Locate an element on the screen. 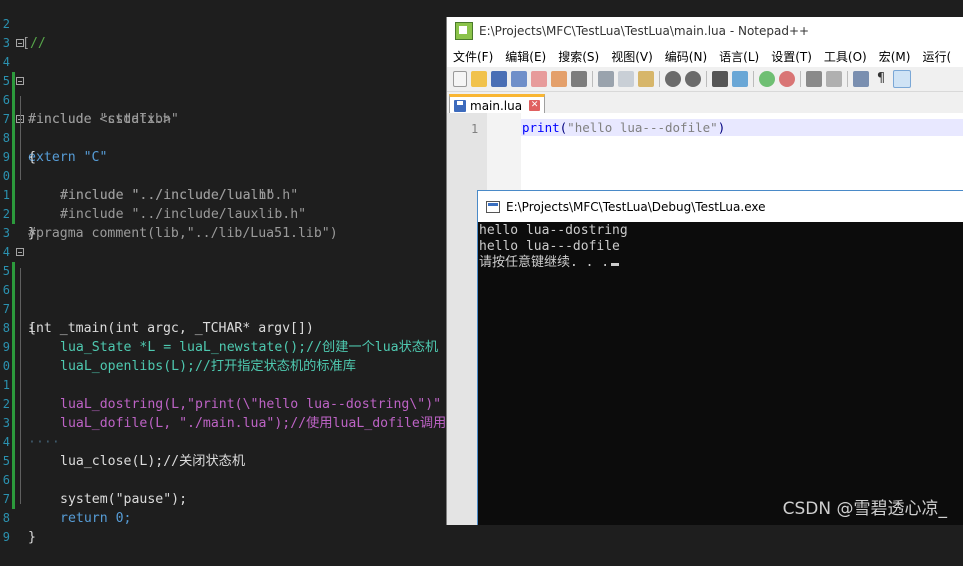 The width and height of the screenshot is (963, 566). text-cursor is located at coordinates (615, 264).